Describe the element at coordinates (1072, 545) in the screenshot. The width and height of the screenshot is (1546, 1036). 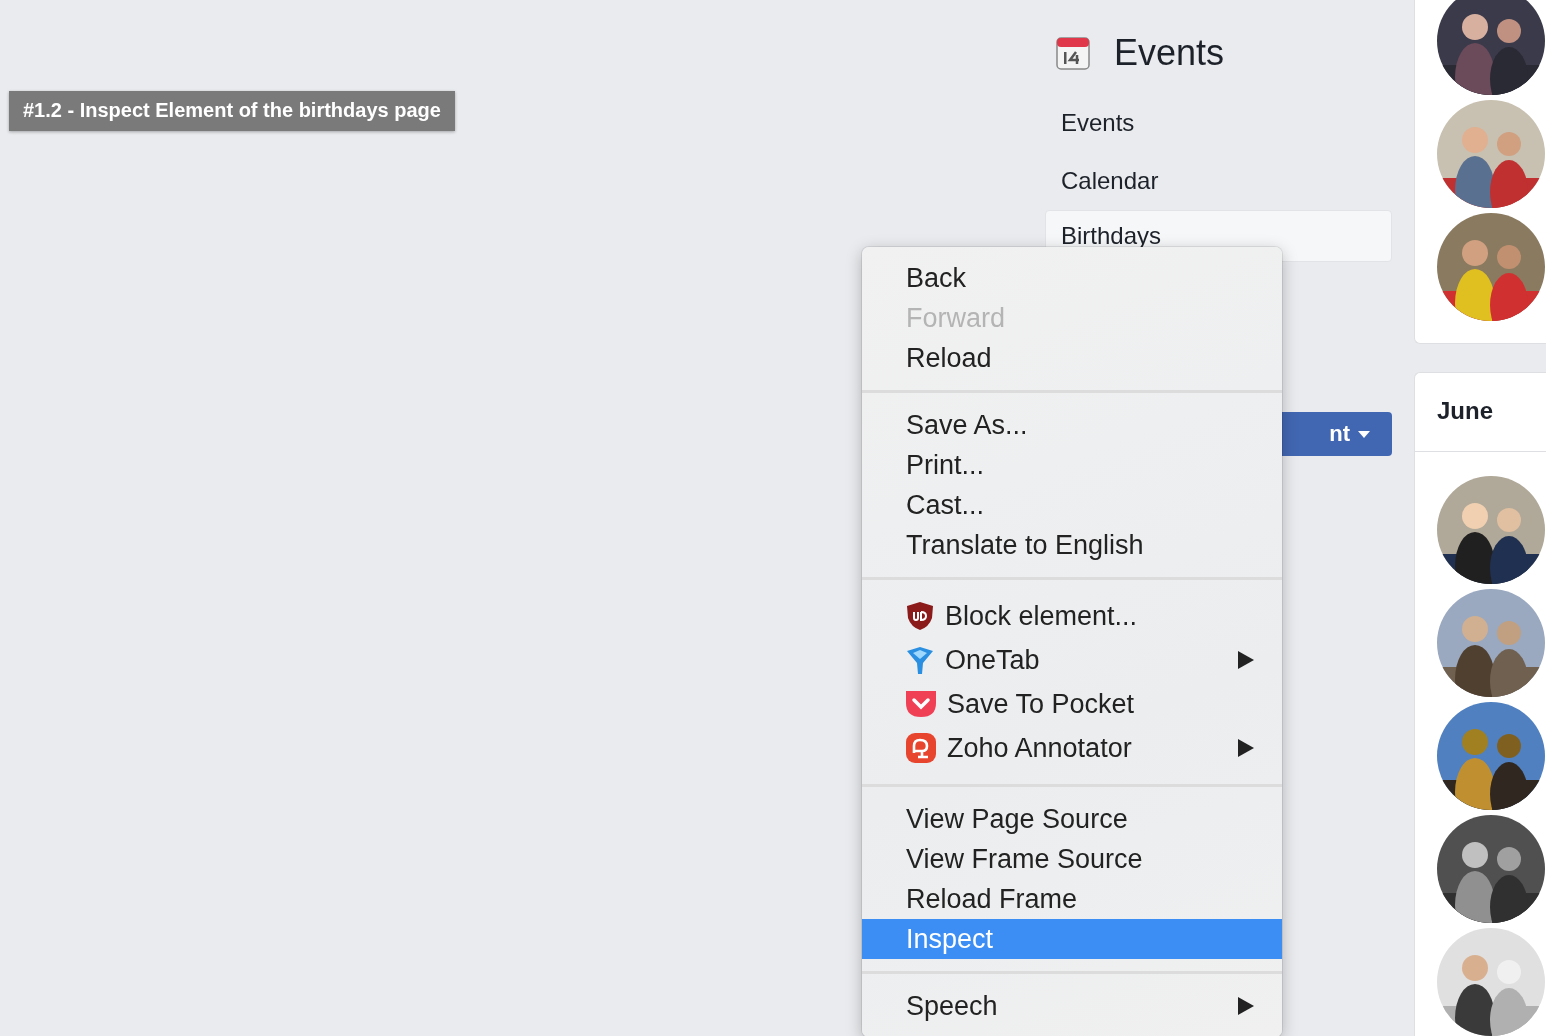
I see `menu-item: Translate to English` at that location.